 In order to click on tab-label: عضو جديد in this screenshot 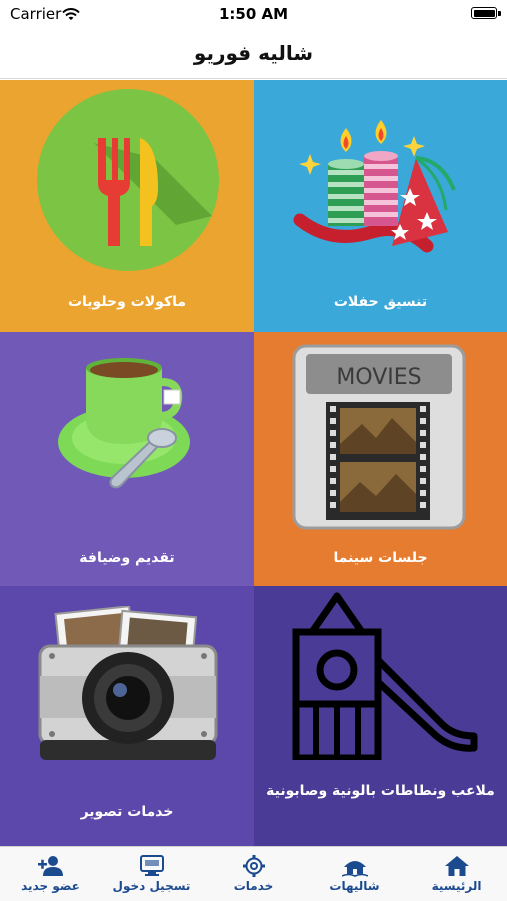, I will do `click(50, 886)`.